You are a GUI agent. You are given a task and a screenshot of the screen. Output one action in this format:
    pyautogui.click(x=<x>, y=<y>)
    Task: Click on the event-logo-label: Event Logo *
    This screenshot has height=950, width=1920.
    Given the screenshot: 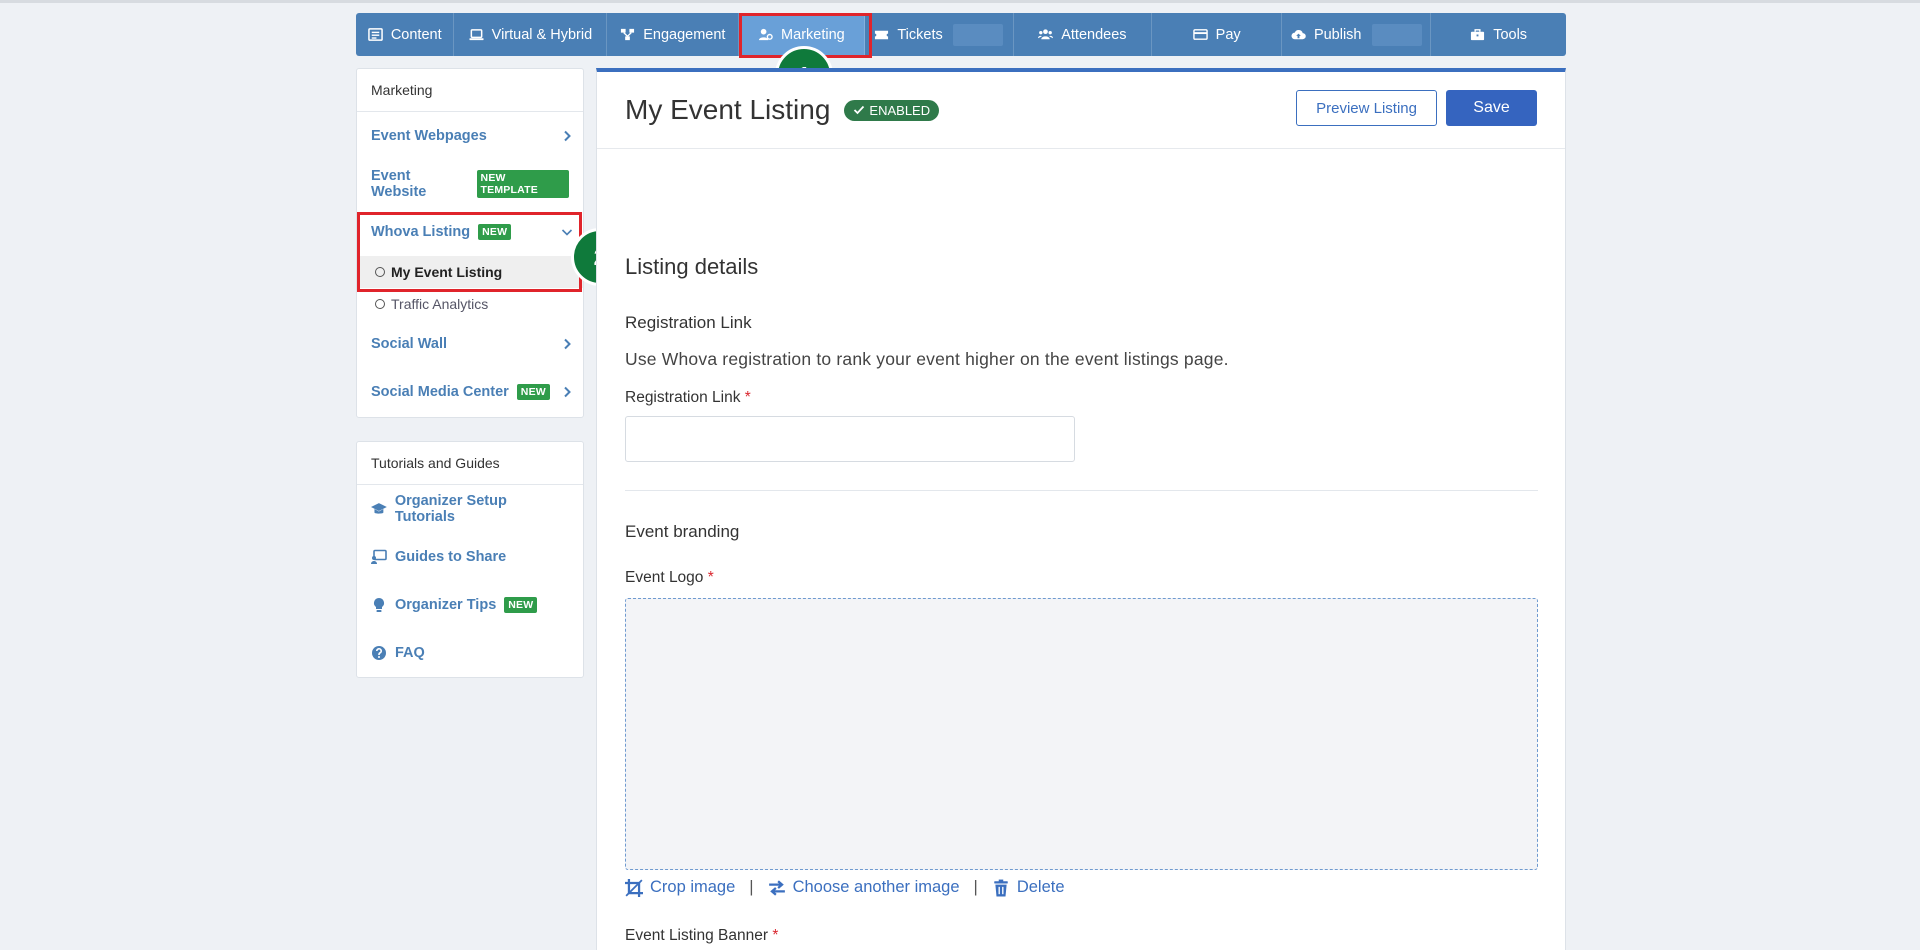 What is the action you would take?
    pyautogui.click(x=669, y=578)
    